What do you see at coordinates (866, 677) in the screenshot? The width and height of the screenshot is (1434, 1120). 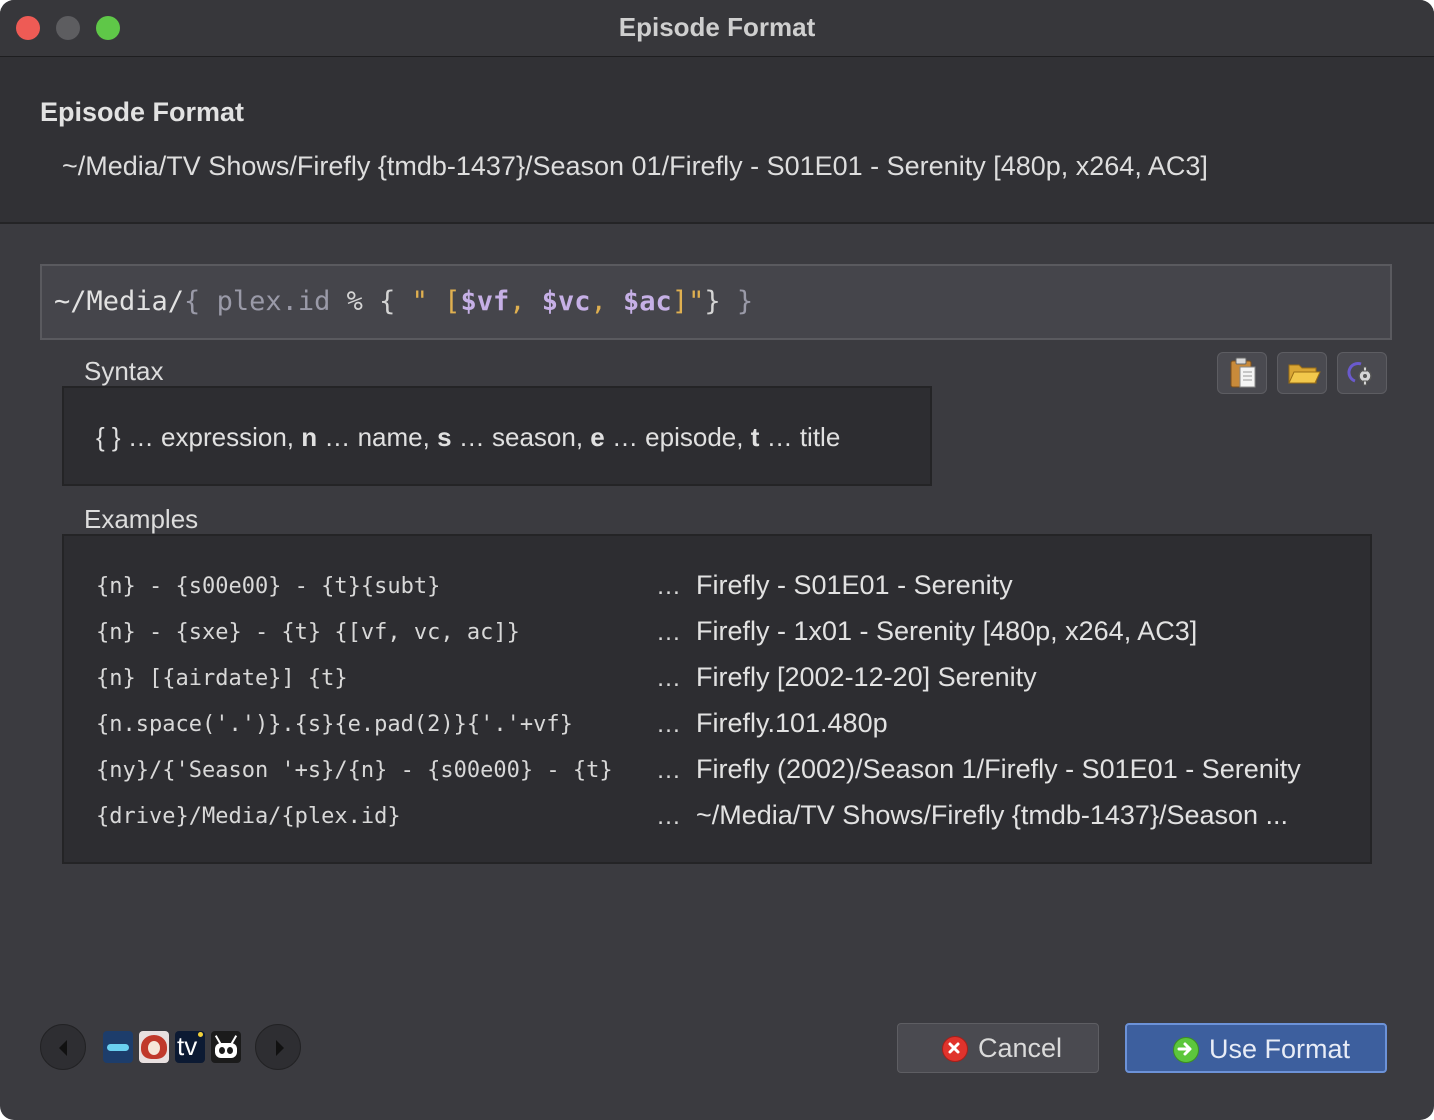 I see `example-result: Firefly [2002-12-20] Serenity` at bounding box center [866, 677].